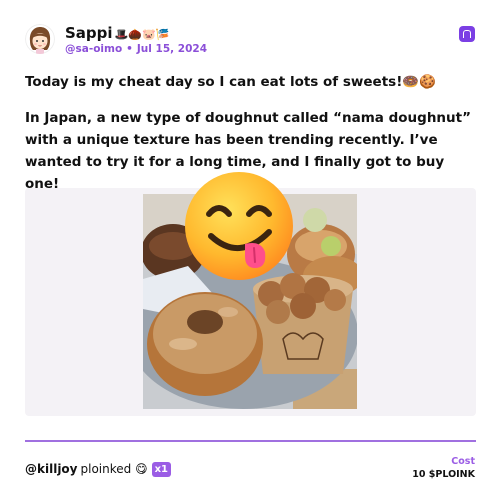  Describe the element at coordinates (51, 469) in the screenshot. I see `plonker-handle: @killjoy` at that location.